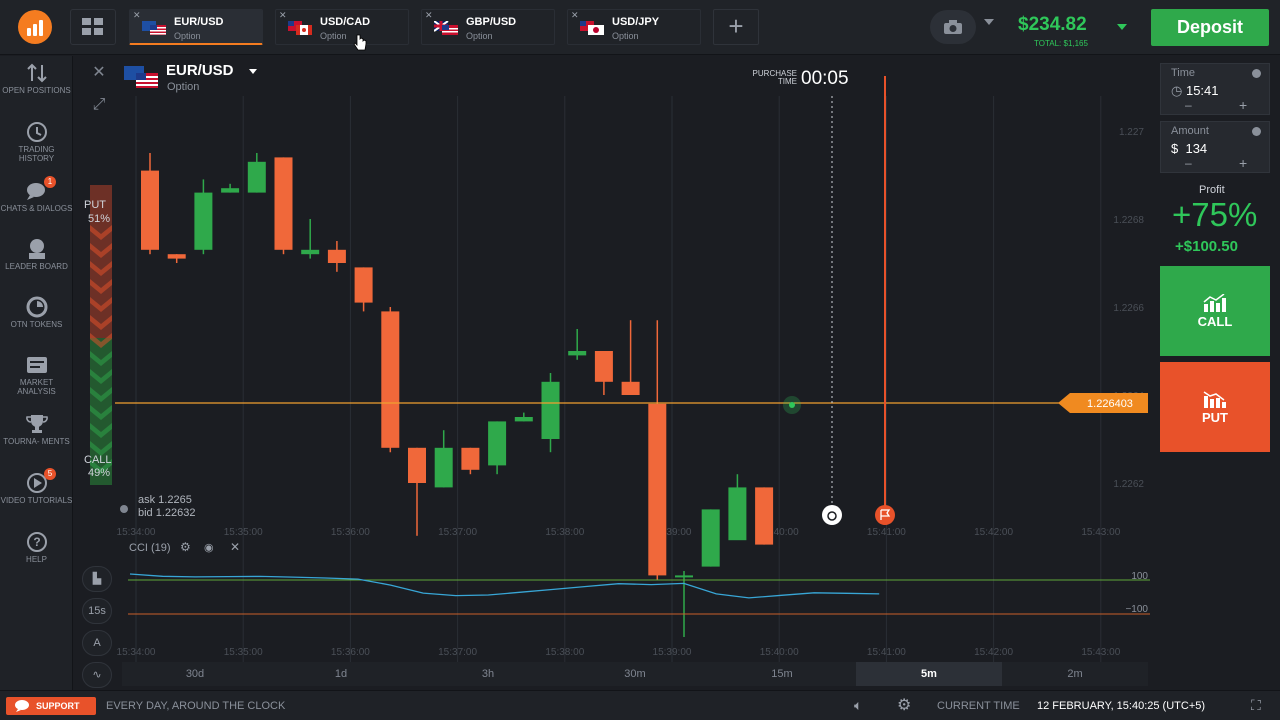  What do you see at coordinates (341, 674) in the screenshot?
I see `timeframe-1d: 1d` at bounding box center [341, 674].